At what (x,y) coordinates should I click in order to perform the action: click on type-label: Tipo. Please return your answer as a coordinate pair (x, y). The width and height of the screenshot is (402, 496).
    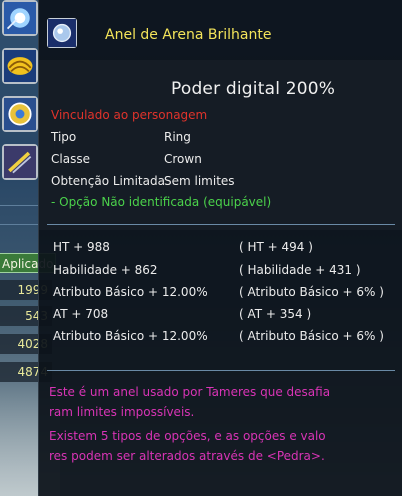
    Looking at the image, I should click on (64, 137).